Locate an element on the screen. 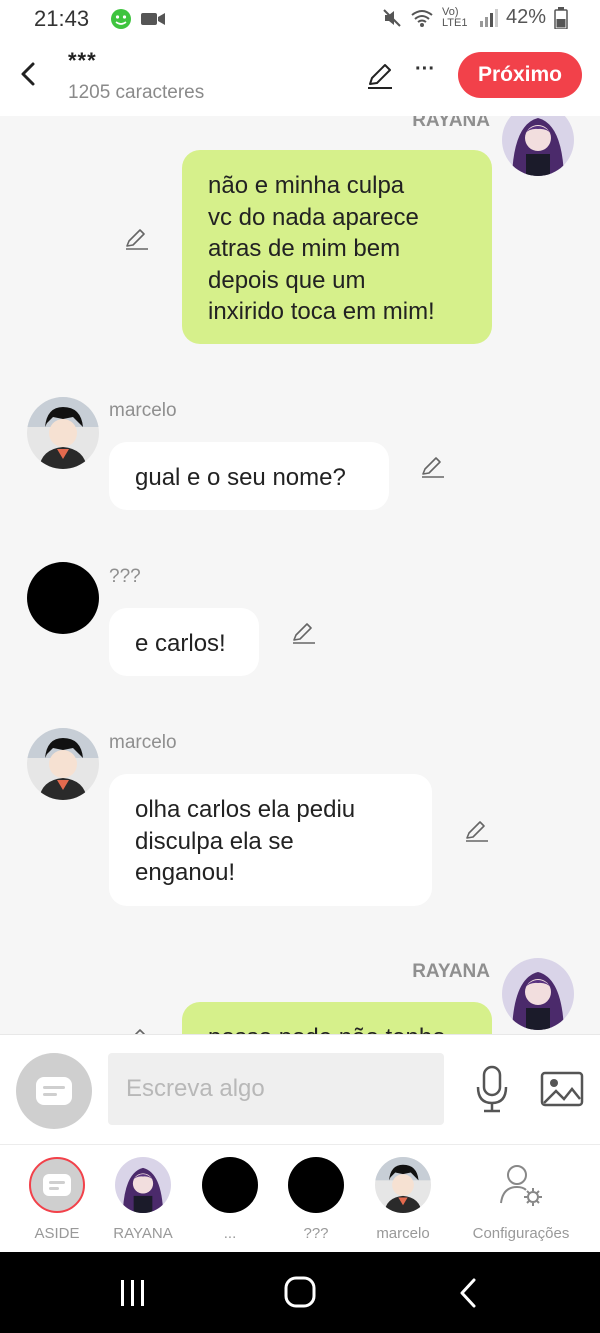  message-composer is located at coordinates (300, 1089).